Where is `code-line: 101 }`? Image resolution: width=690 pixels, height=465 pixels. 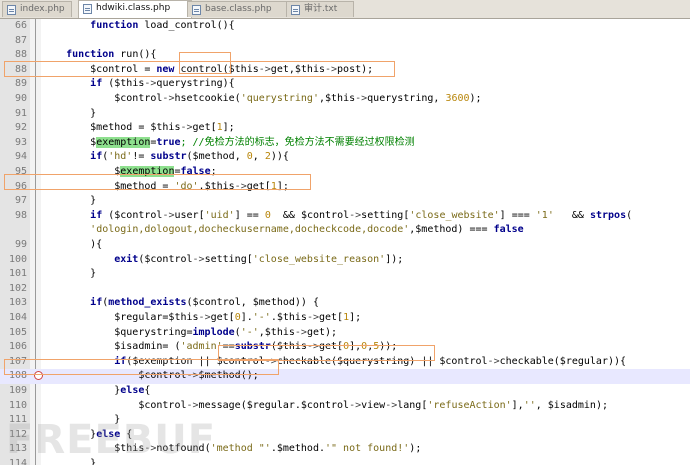 code-line: 101 } is located at coordinates (345, 274).